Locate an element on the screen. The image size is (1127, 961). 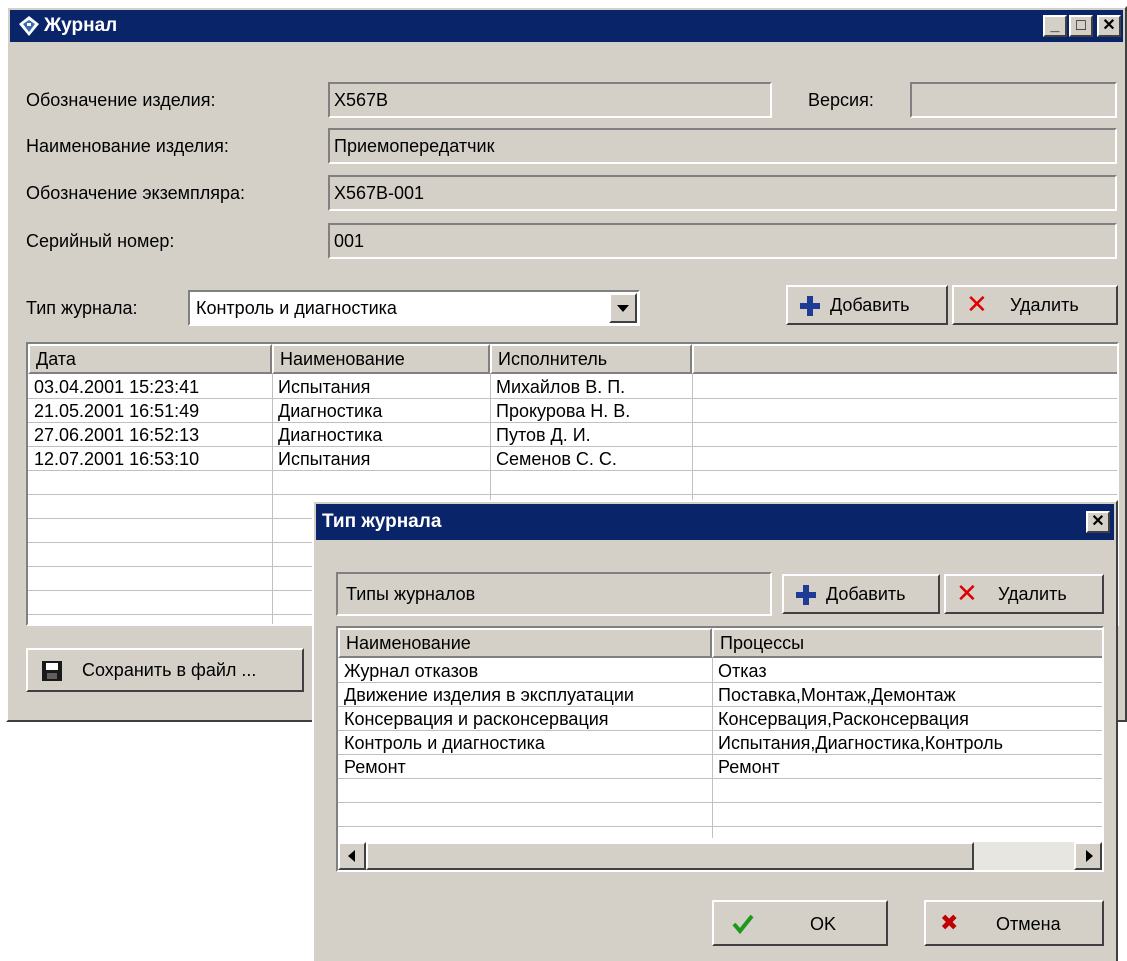
dialog-add-button: Добавить is located at coordinates (861, 594).